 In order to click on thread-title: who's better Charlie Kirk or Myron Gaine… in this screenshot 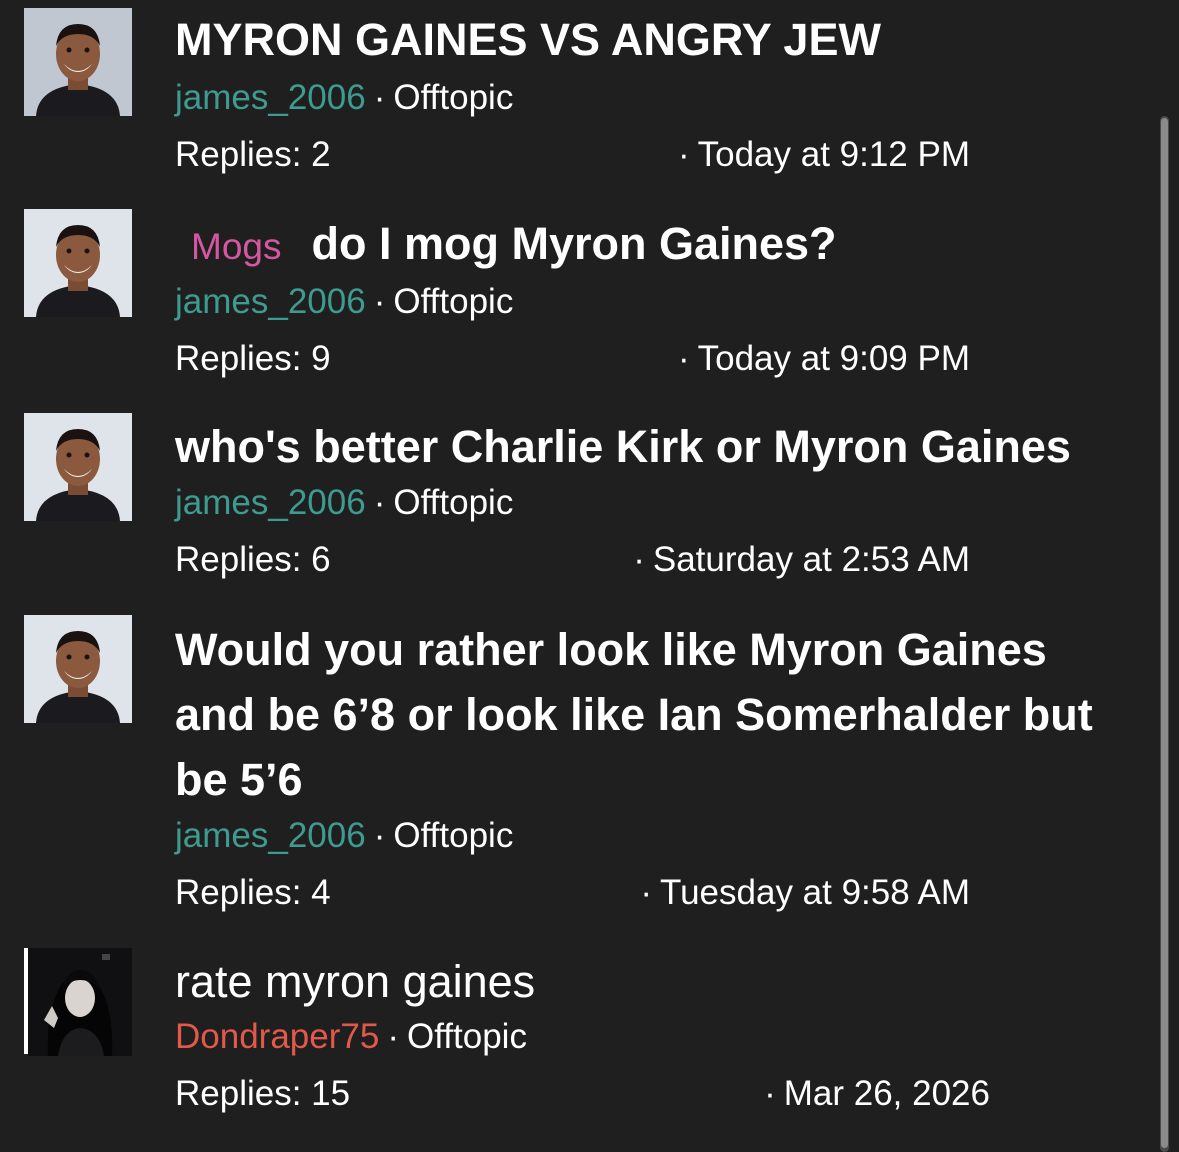, I will do `click(667, 447)`.